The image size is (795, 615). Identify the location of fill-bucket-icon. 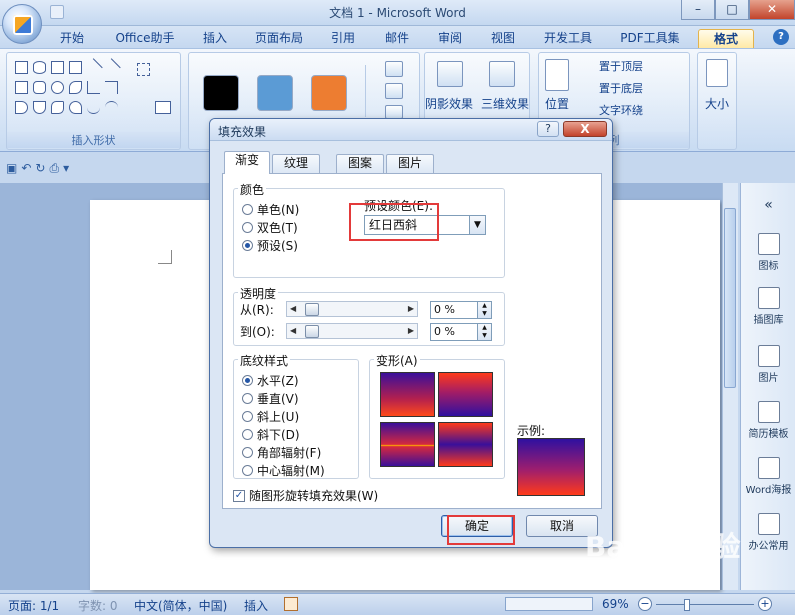
(394, 69).